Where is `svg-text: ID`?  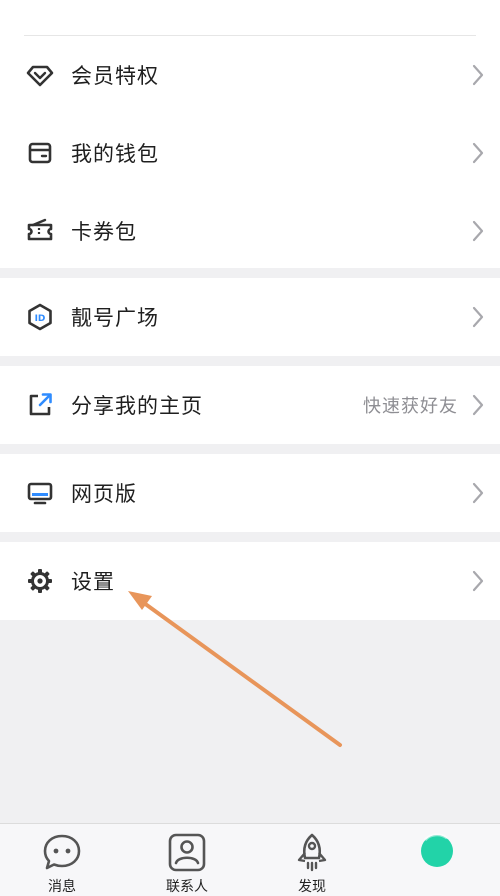
svg-text: ID is located at coordinates (40, 319).